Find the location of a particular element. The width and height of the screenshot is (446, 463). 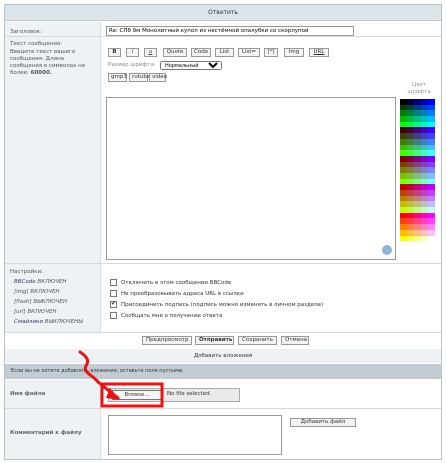

font-size-label: Размер шрифта: is located at coordinates (132, 65).